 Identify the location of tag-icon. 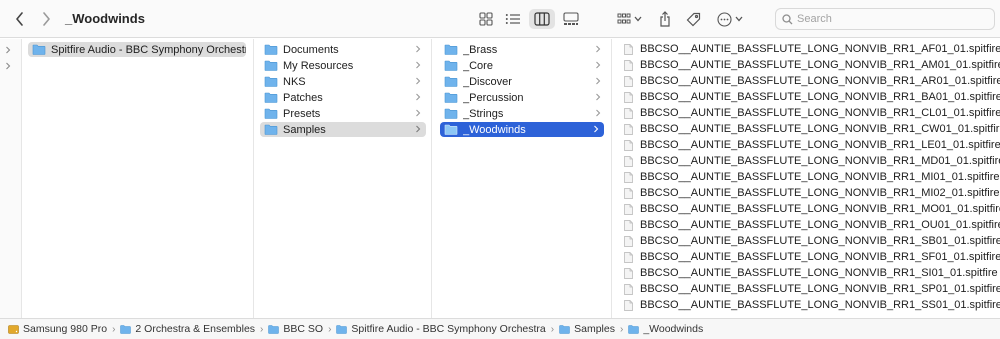
(693, 19).